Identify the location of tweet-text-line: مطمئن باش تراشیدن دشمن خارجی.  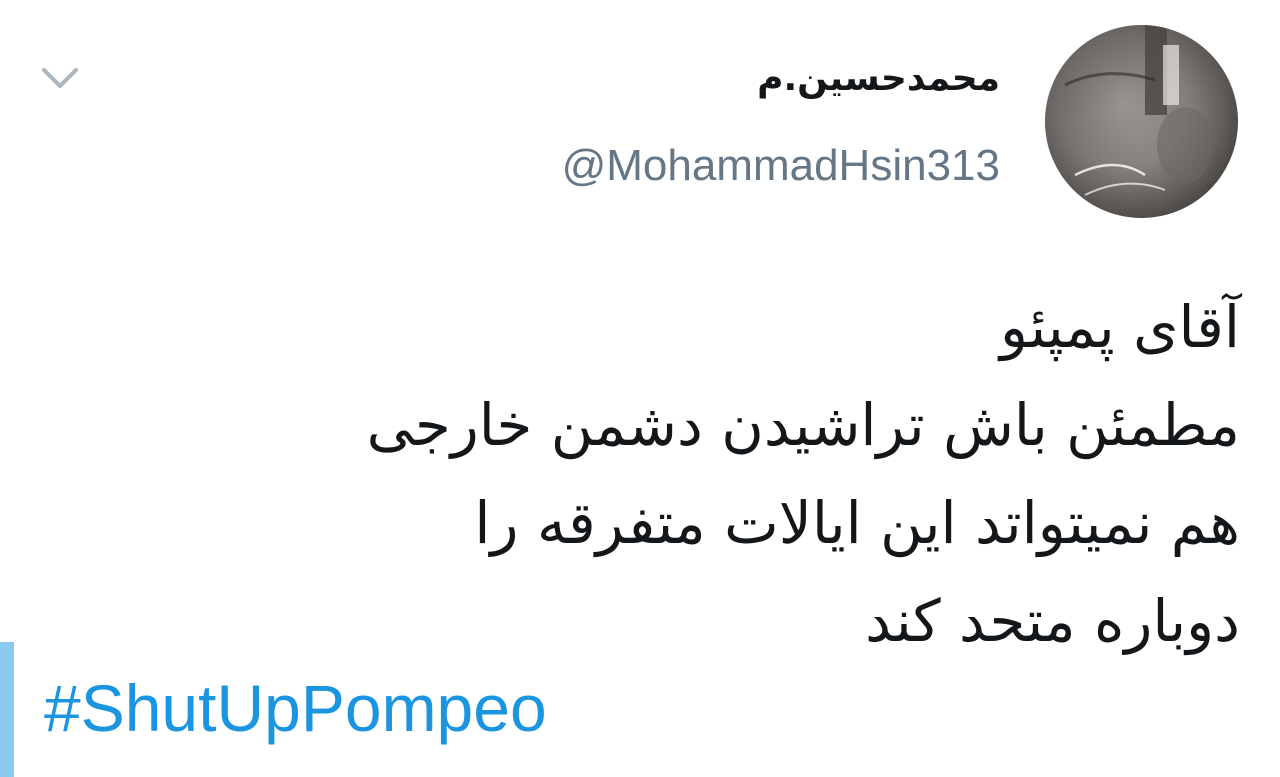
(803, 425).